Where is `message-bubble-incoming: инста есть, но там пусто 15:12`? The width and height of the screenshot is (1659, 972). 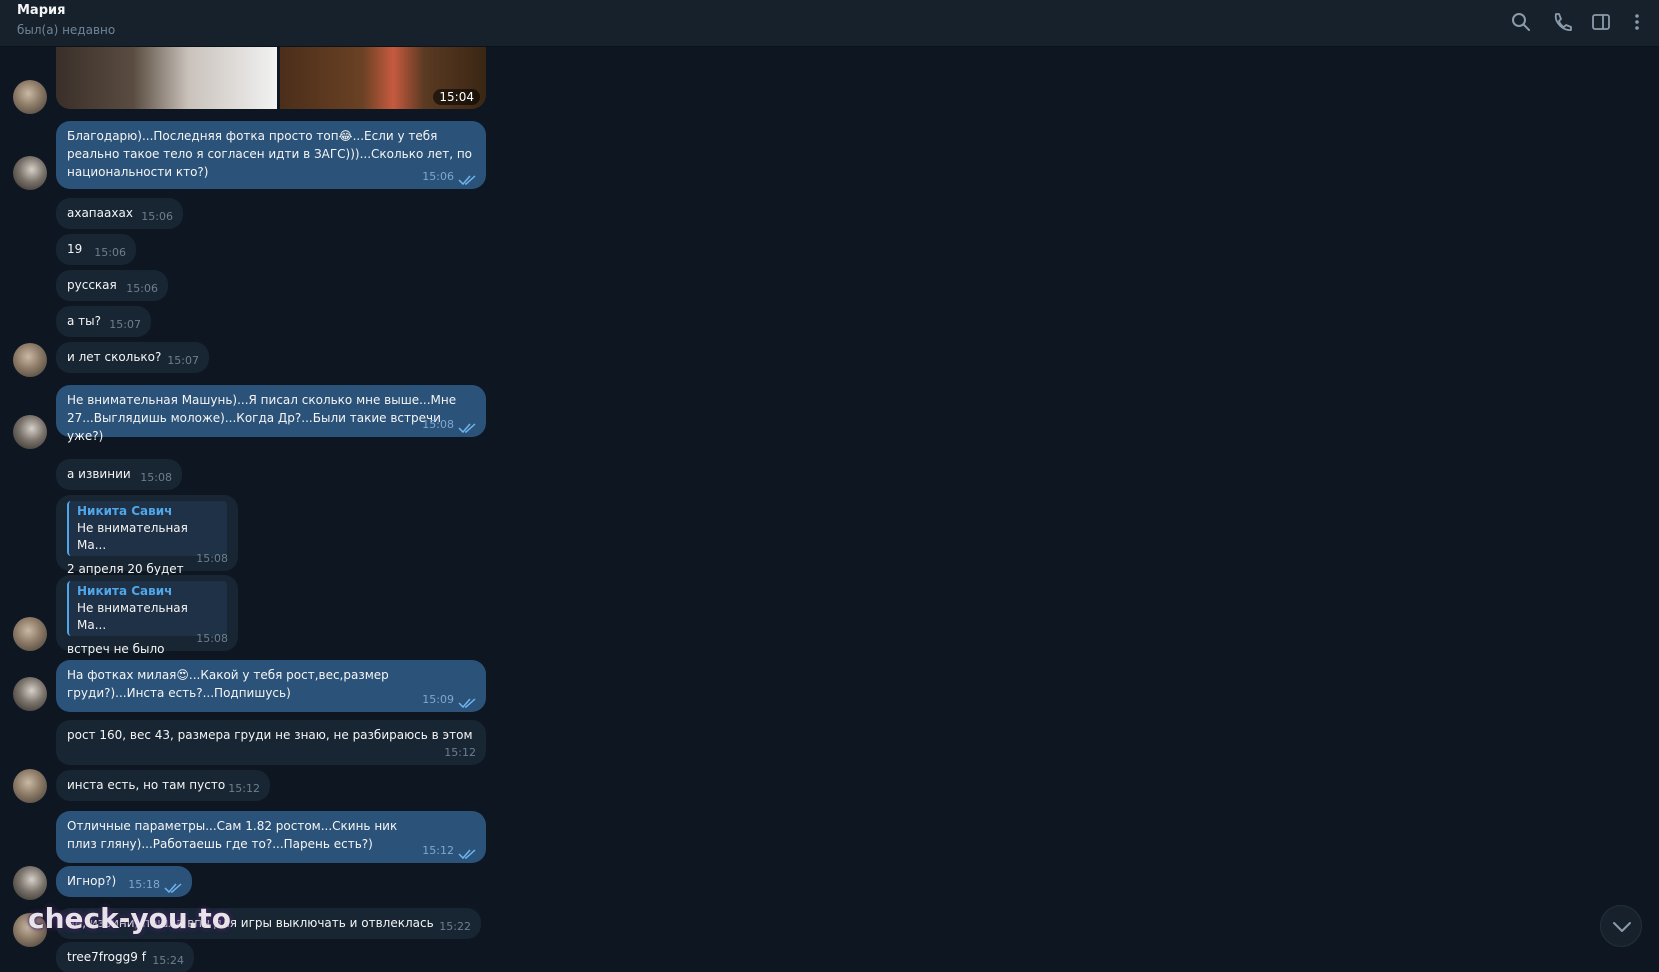 message-bubble-incoming: инста есть, но там пусто 15:12 is located at coordinates (163, 785).